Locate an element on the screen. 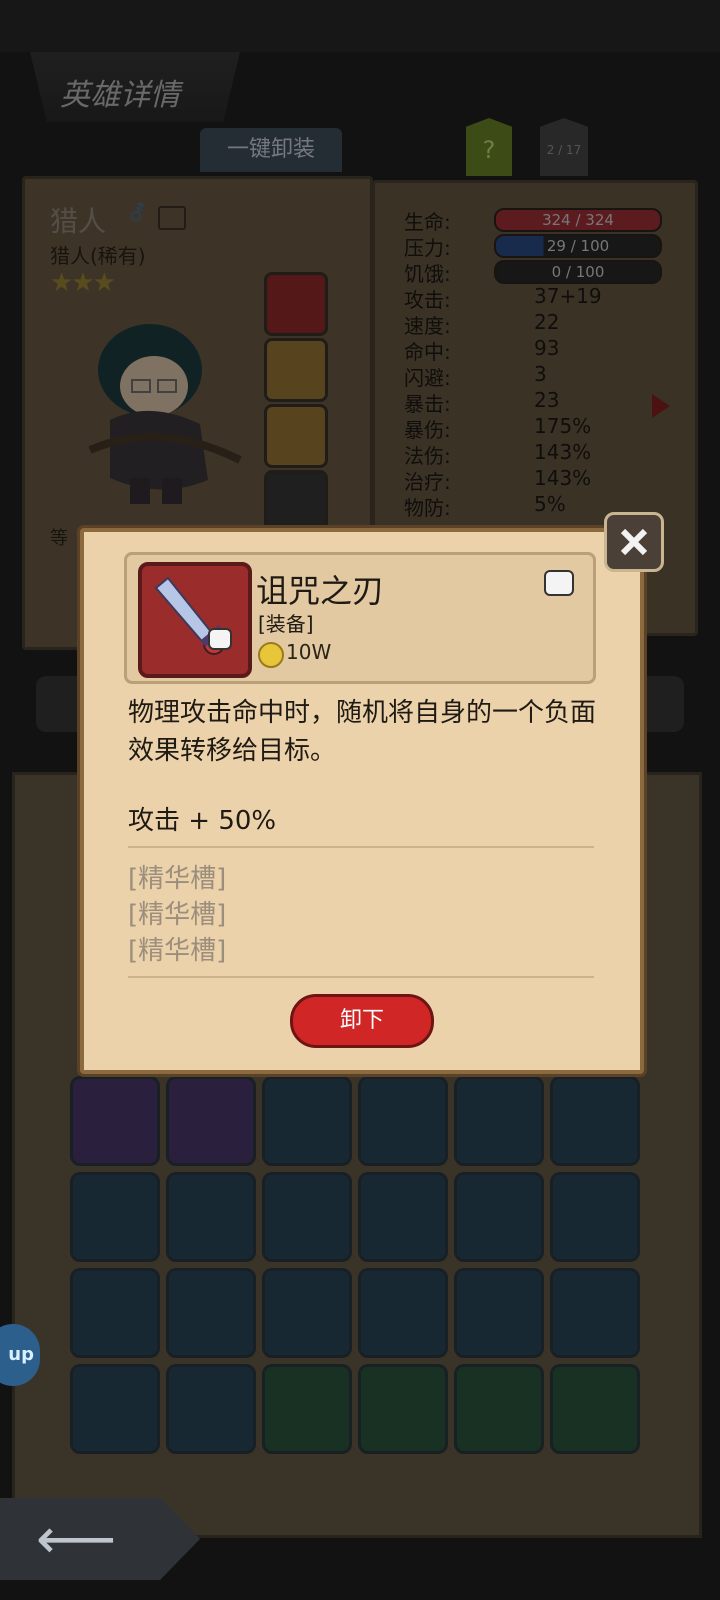  item-effect: 攻击 + 50% is located at coordinates (202, 821).